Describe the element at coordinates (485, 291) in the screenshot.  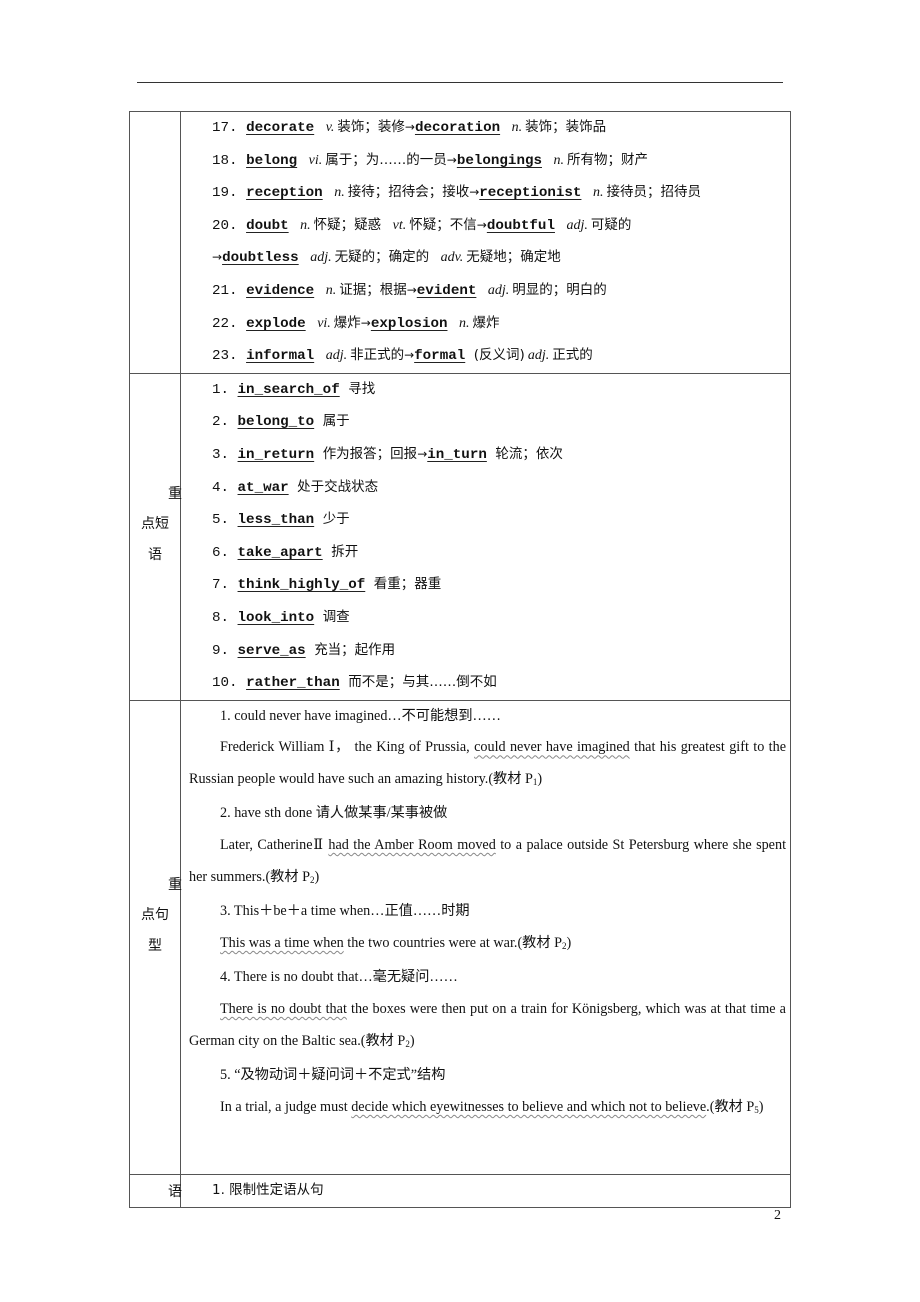
I see `vocabulary-item: 21. evidence n. 证据；根据→evident adj. 明显的；明白的` at that location.